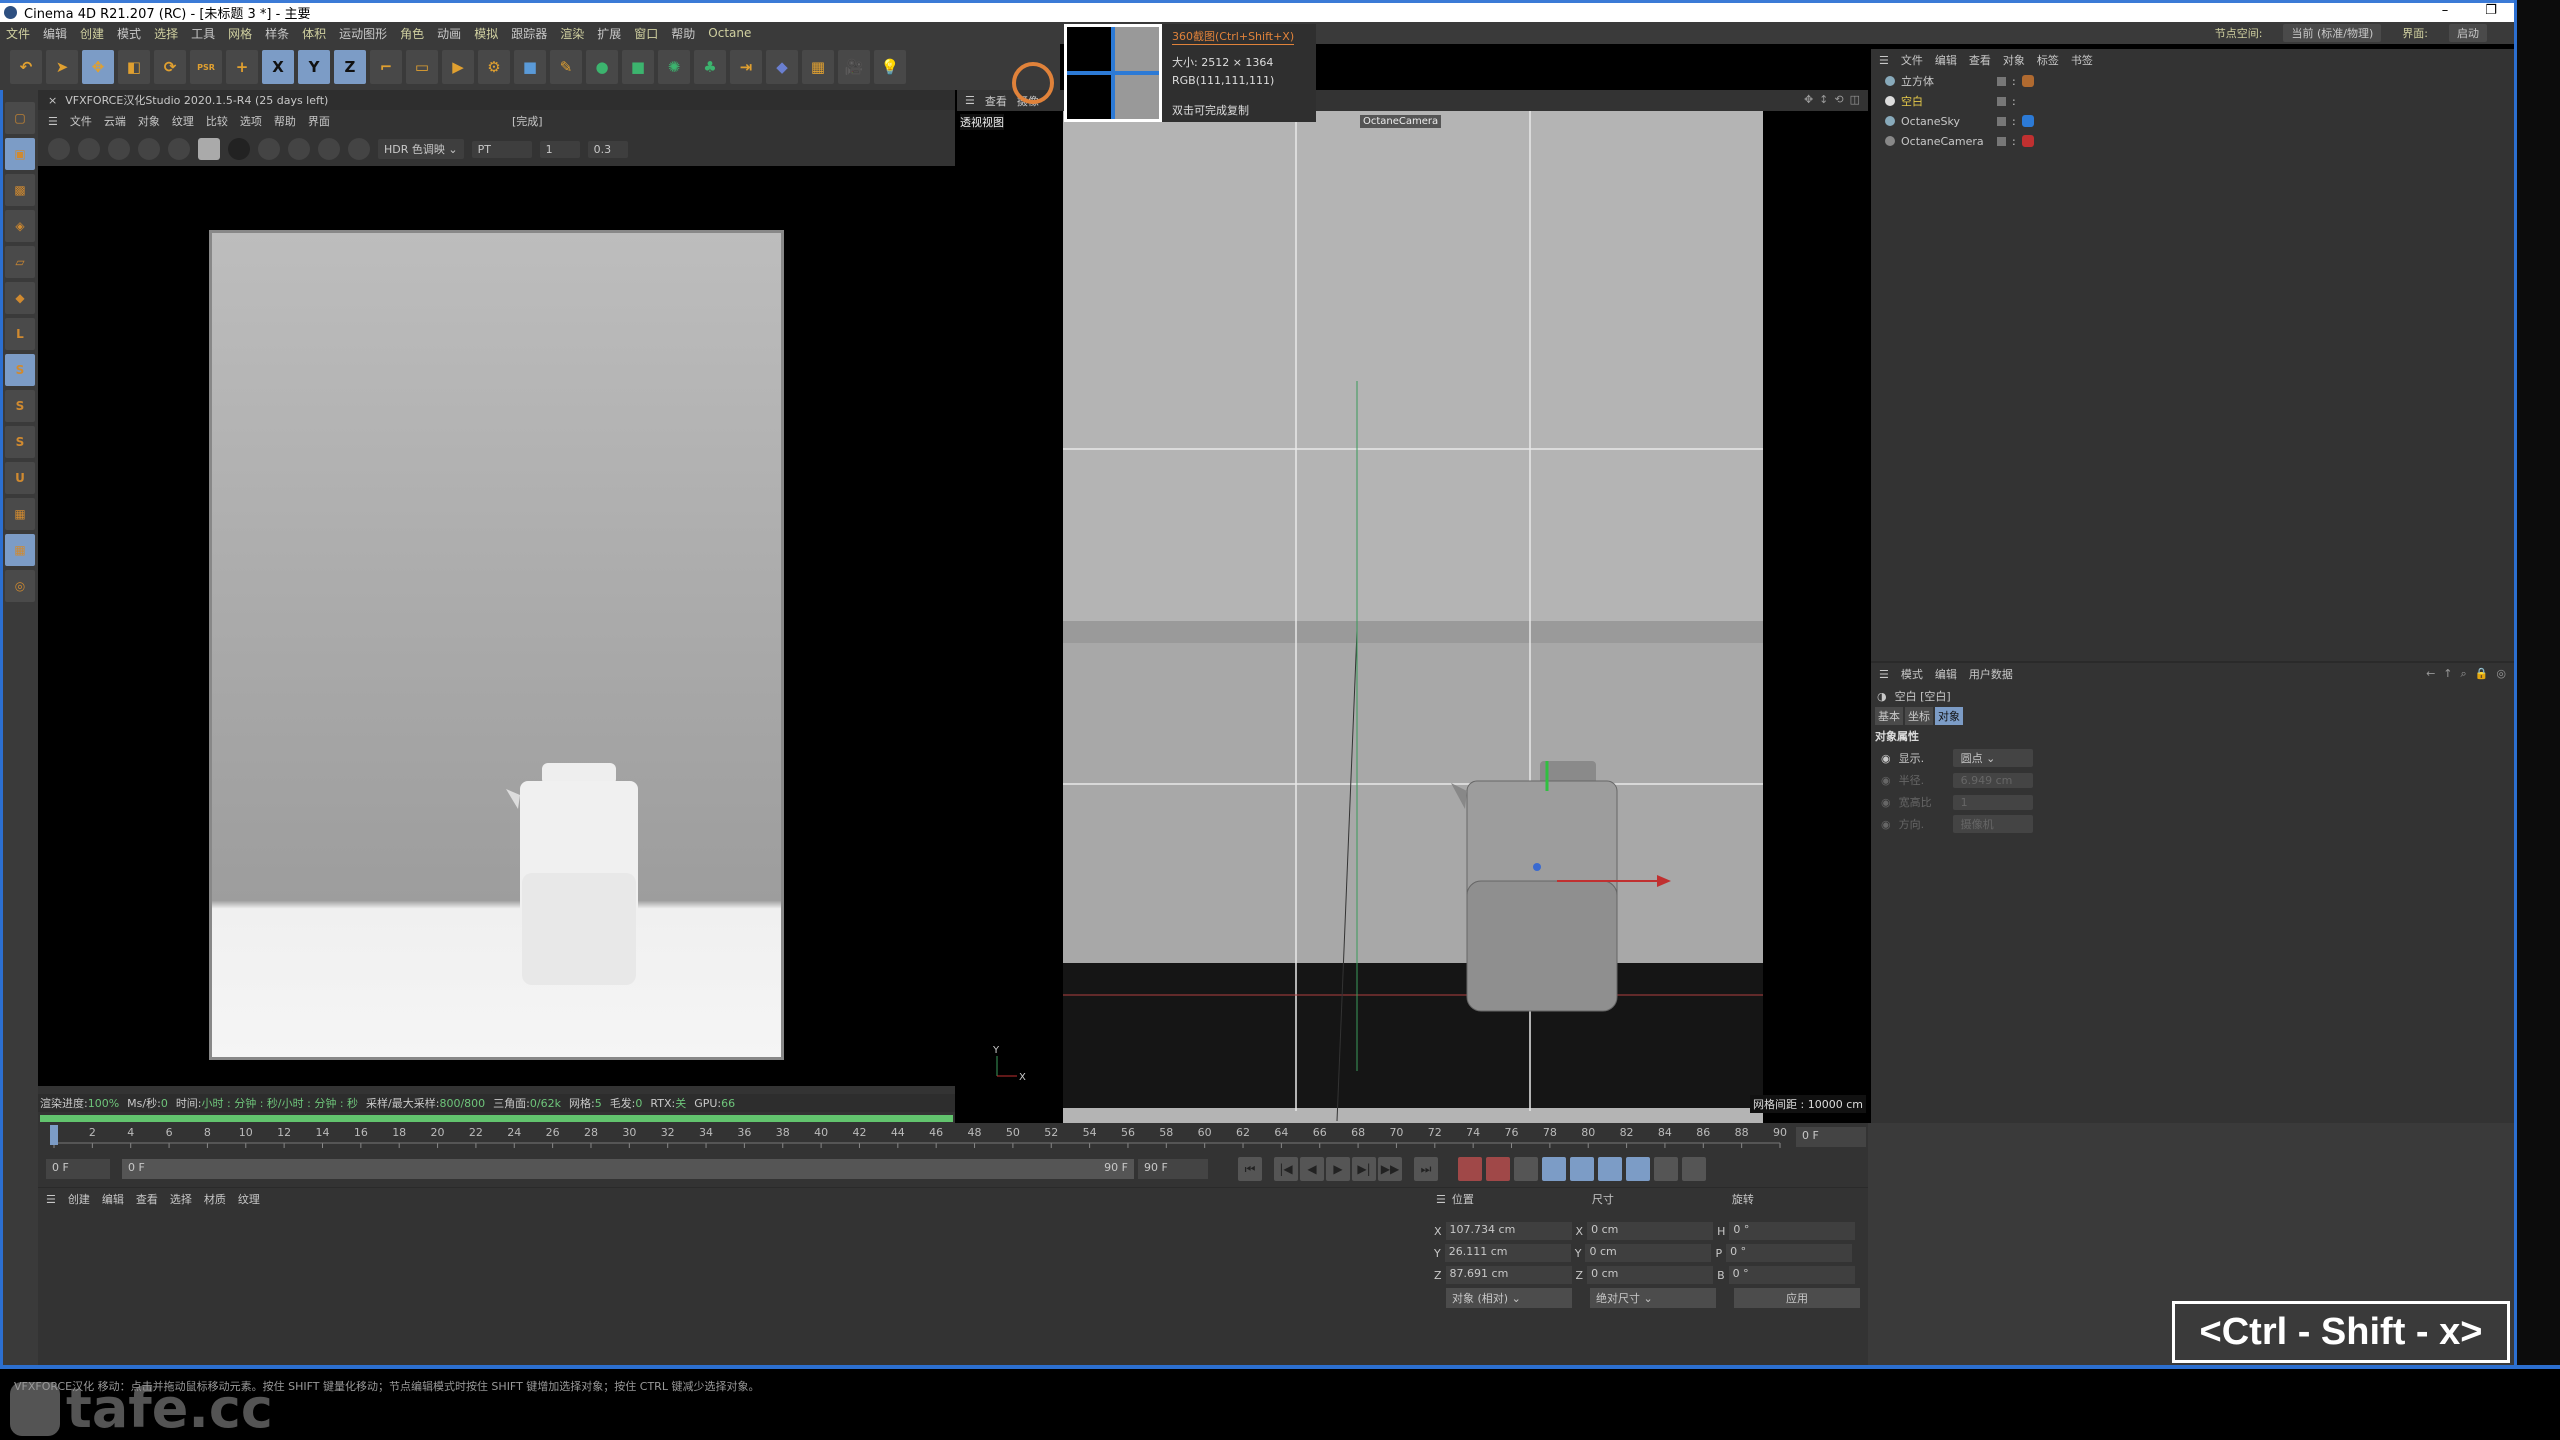 This screenshot has width=2560, height=1440. Describe the element at coordinates (1838, 99) in the screenshot. I see `orbit-icon: ⟲` at that location.